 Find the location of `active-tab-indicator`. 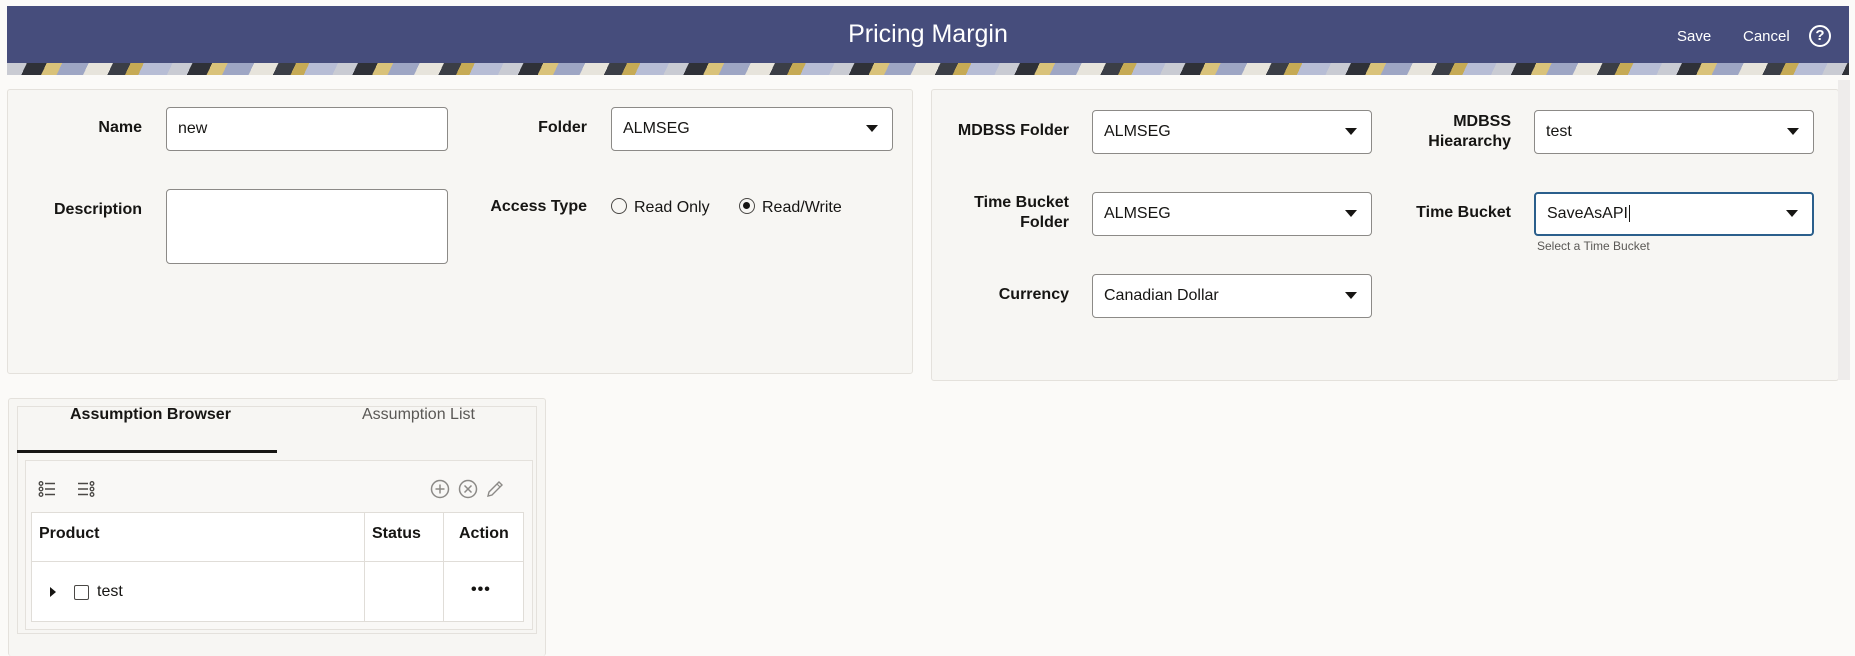

active-tab-indicator is located at coordinates (147, 451).